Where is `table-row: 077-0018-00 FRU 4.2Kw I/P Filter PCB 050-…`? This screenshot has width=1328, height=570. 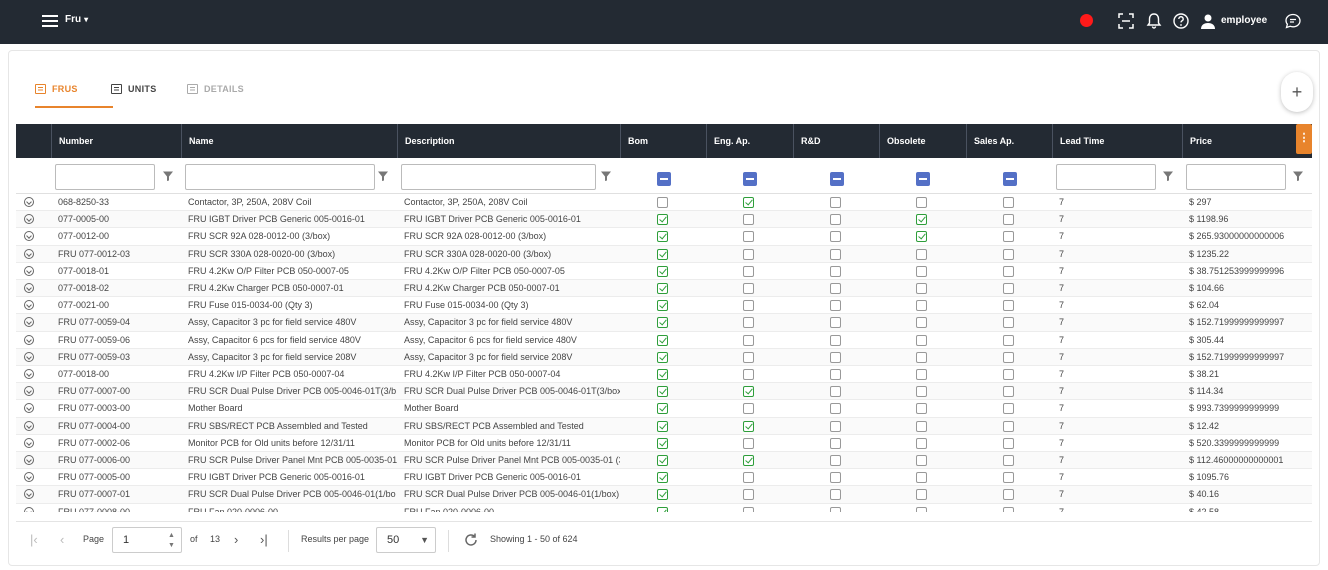
table-row: 077-0018-00 FRU 4.2Kw I/P Filter PCB 050-… is located at coordinates (664, 375).